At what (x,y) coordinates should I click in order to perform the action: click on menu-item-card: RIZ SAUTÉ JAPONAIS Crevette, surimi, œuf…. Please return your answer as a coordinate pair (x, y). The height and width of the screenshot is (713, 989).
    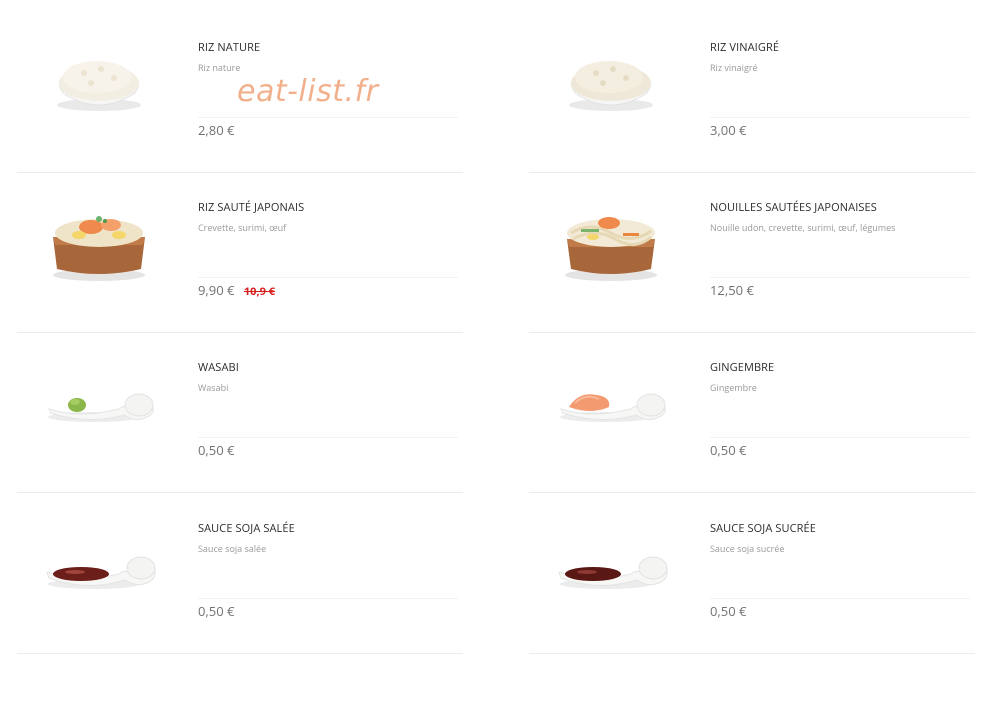
    Looking at the image, I should click on (240, 253).